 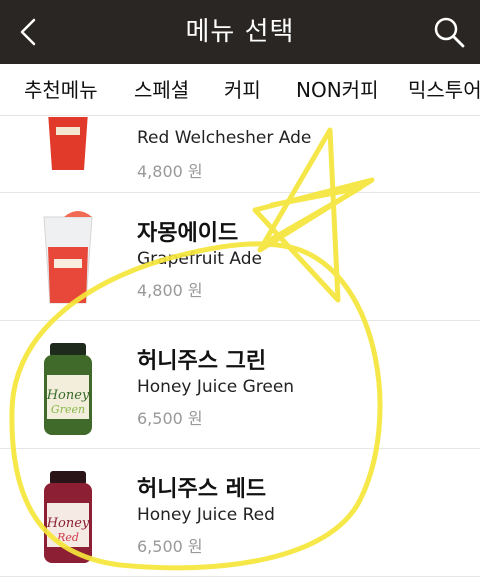 What do you see at coordinates (449, 32) in the screenshot?
I see `search-icon` at bounding box center [449, 32].